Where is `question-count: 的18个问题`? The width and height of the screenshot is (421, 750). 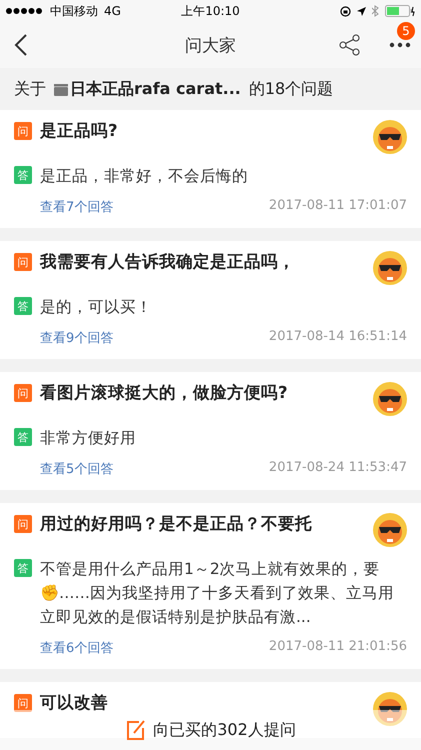
question-count: 的18个问题 is located at coordinates (291, 89).